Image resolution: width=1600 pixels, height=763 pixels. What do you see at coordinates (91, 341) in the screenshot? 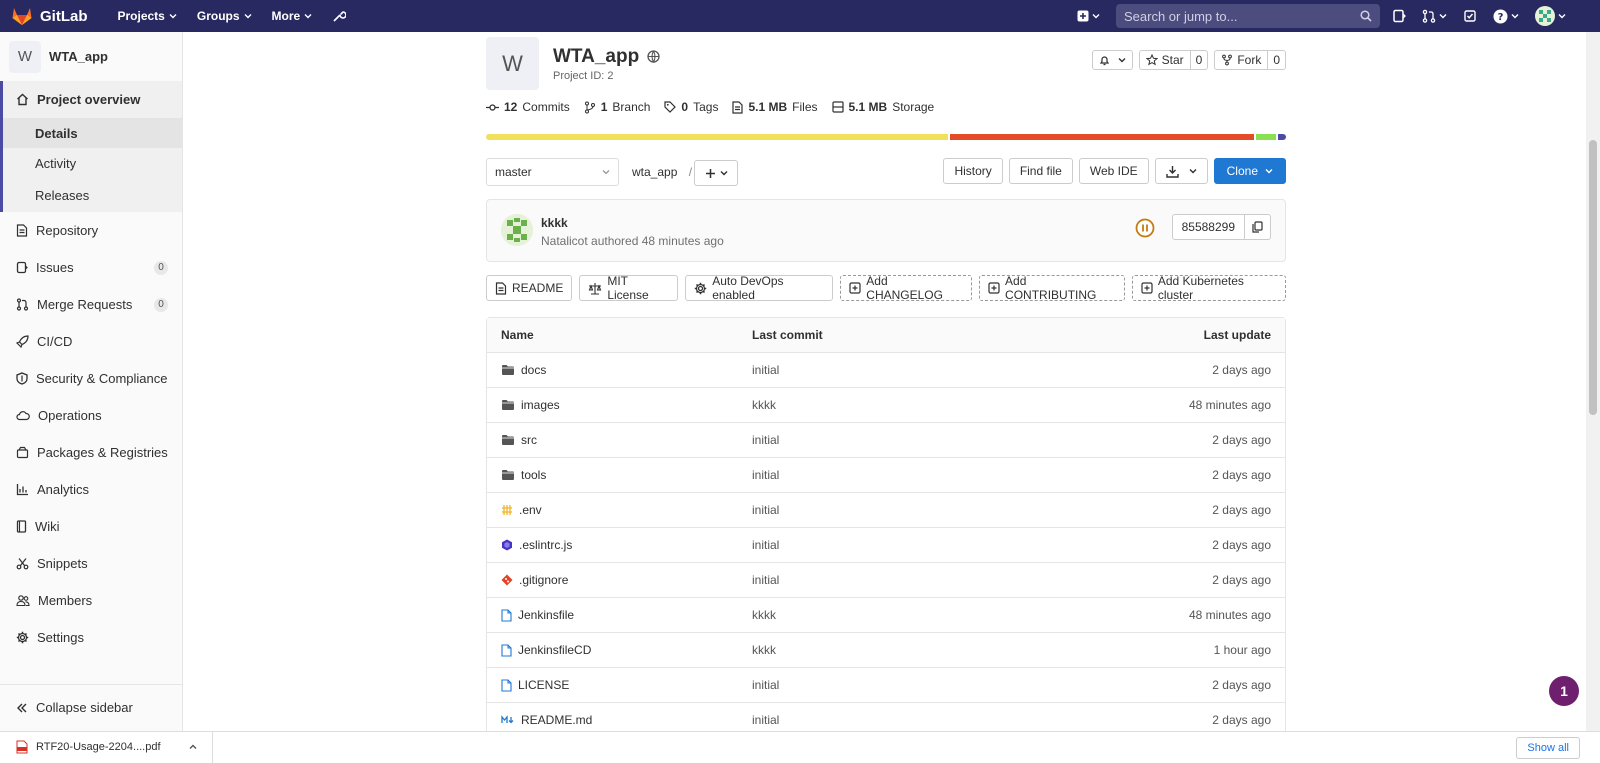
I see `sidebar-item-ci-cd: CI/CD` at bounding box center [91, 341].